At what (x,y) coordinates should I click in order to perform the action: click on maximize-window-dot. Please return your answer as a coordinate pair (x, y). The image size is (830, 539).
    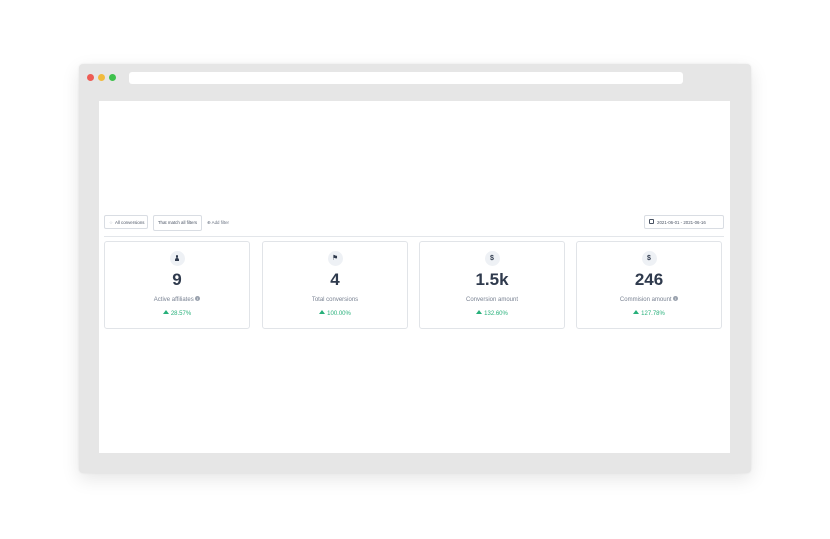
    Looking at the image, I should click on (112, 77).